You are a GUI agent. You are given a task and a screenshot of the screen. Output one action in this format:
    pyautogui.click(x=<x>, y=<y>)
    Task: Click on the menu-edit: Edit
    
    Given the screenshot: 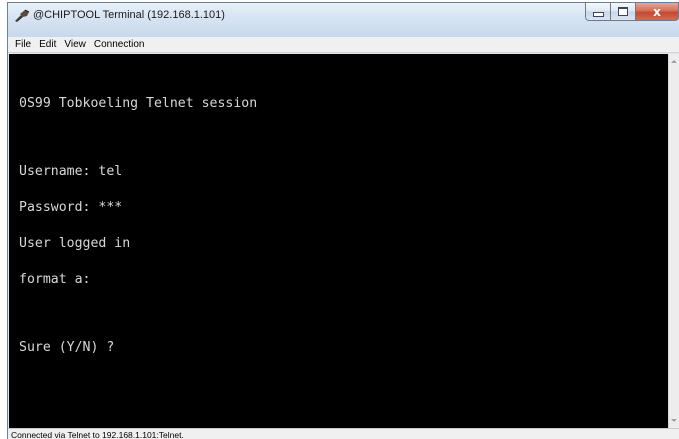 What is the action you would take?
    pyautogui.click(x=47, y=44)
    